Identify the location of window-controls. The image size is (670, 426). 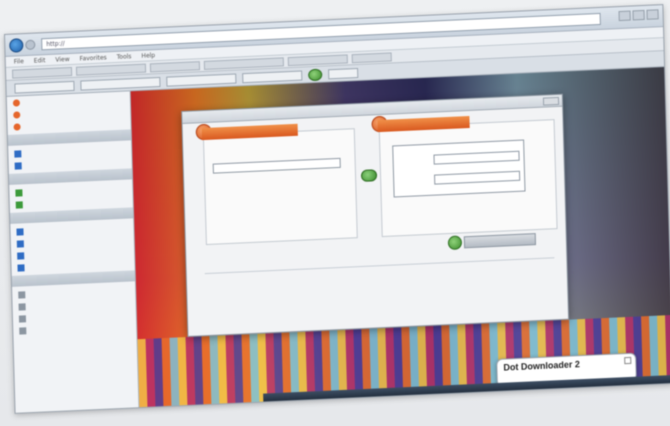
(638, 15).